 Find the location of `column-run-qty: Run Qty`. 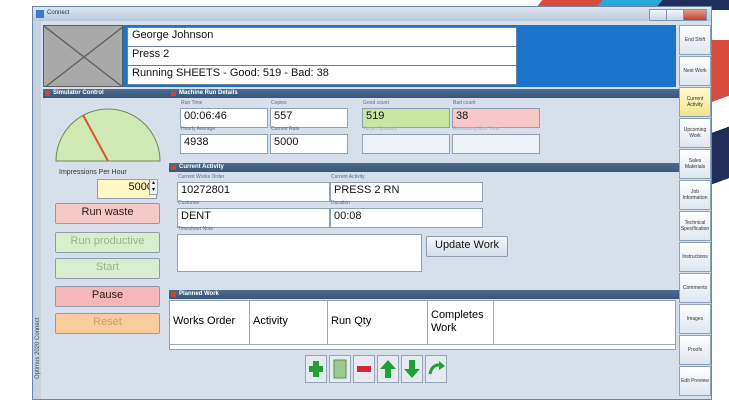

column-run-qty: Run Qty is located at coordinates (378, 323).